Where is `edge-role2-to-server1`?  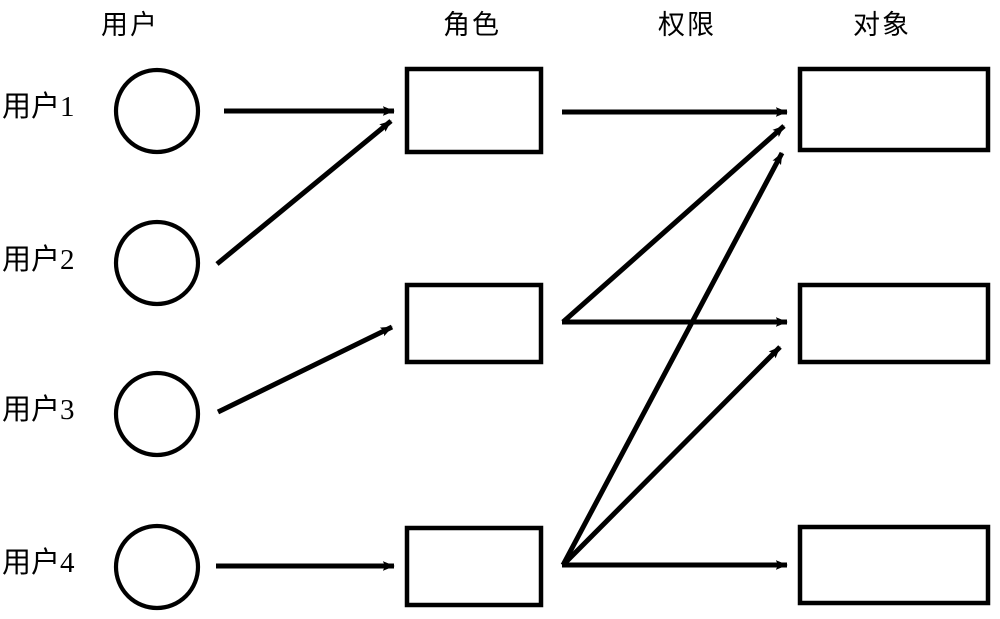 edge-role2-to-server1 is located at coordinates (673, 224).